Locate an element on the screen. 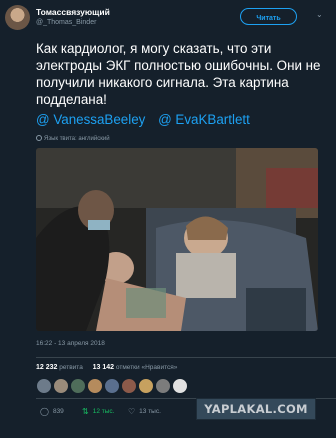  reply-icon: ◯ is located at coordinates (44, 411).